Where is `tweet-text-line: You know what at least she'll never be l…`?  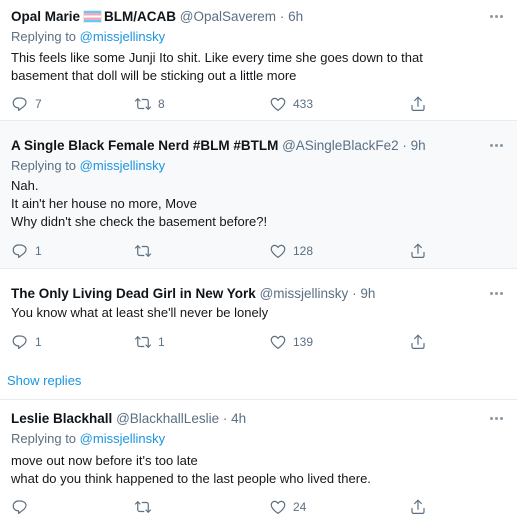 tweet-text-line: You know what at least she'll never be l… is located at coordinates (140, 312).